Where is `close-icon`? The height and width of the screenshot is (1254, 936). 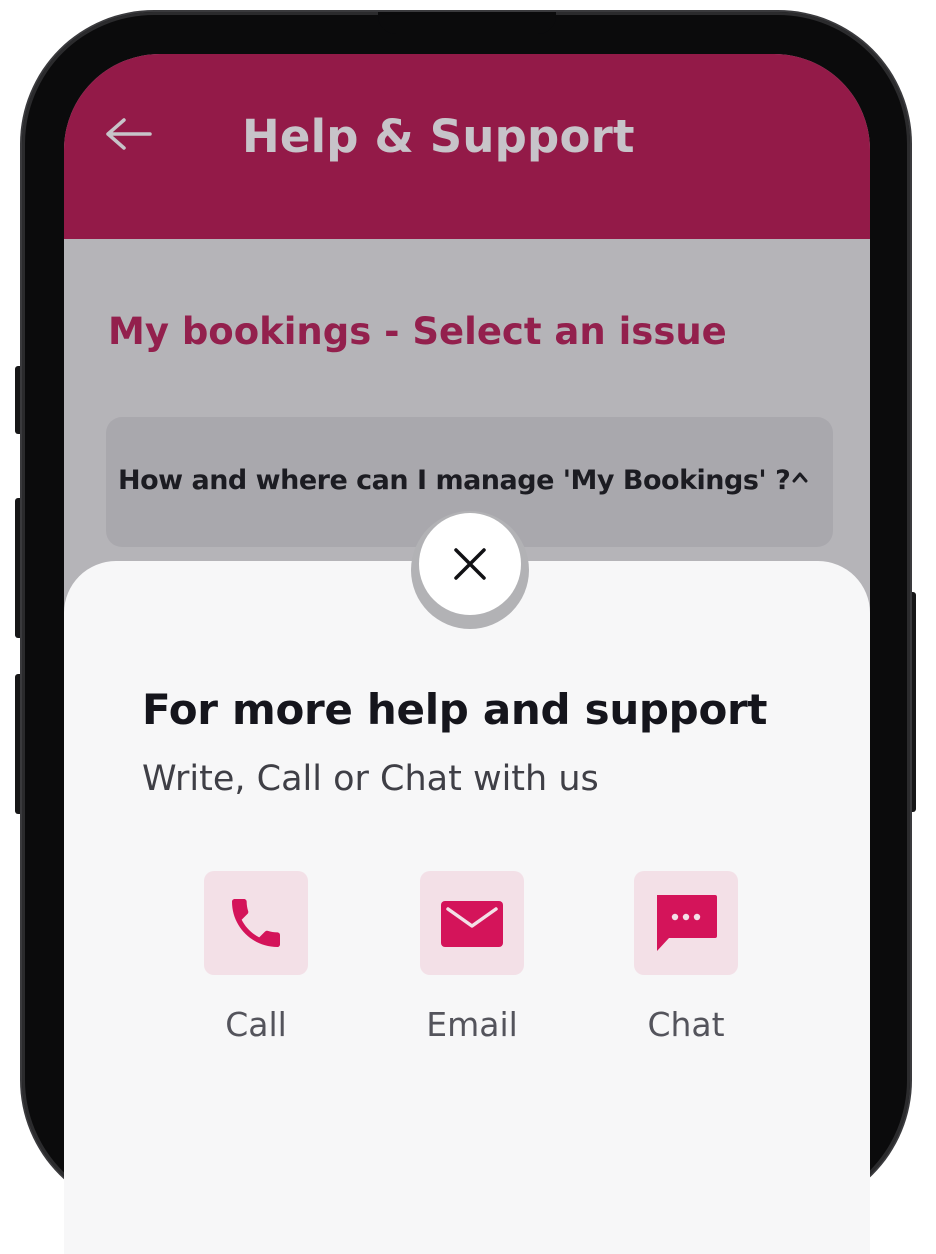
close-icon is located at coordinates (470, 564).